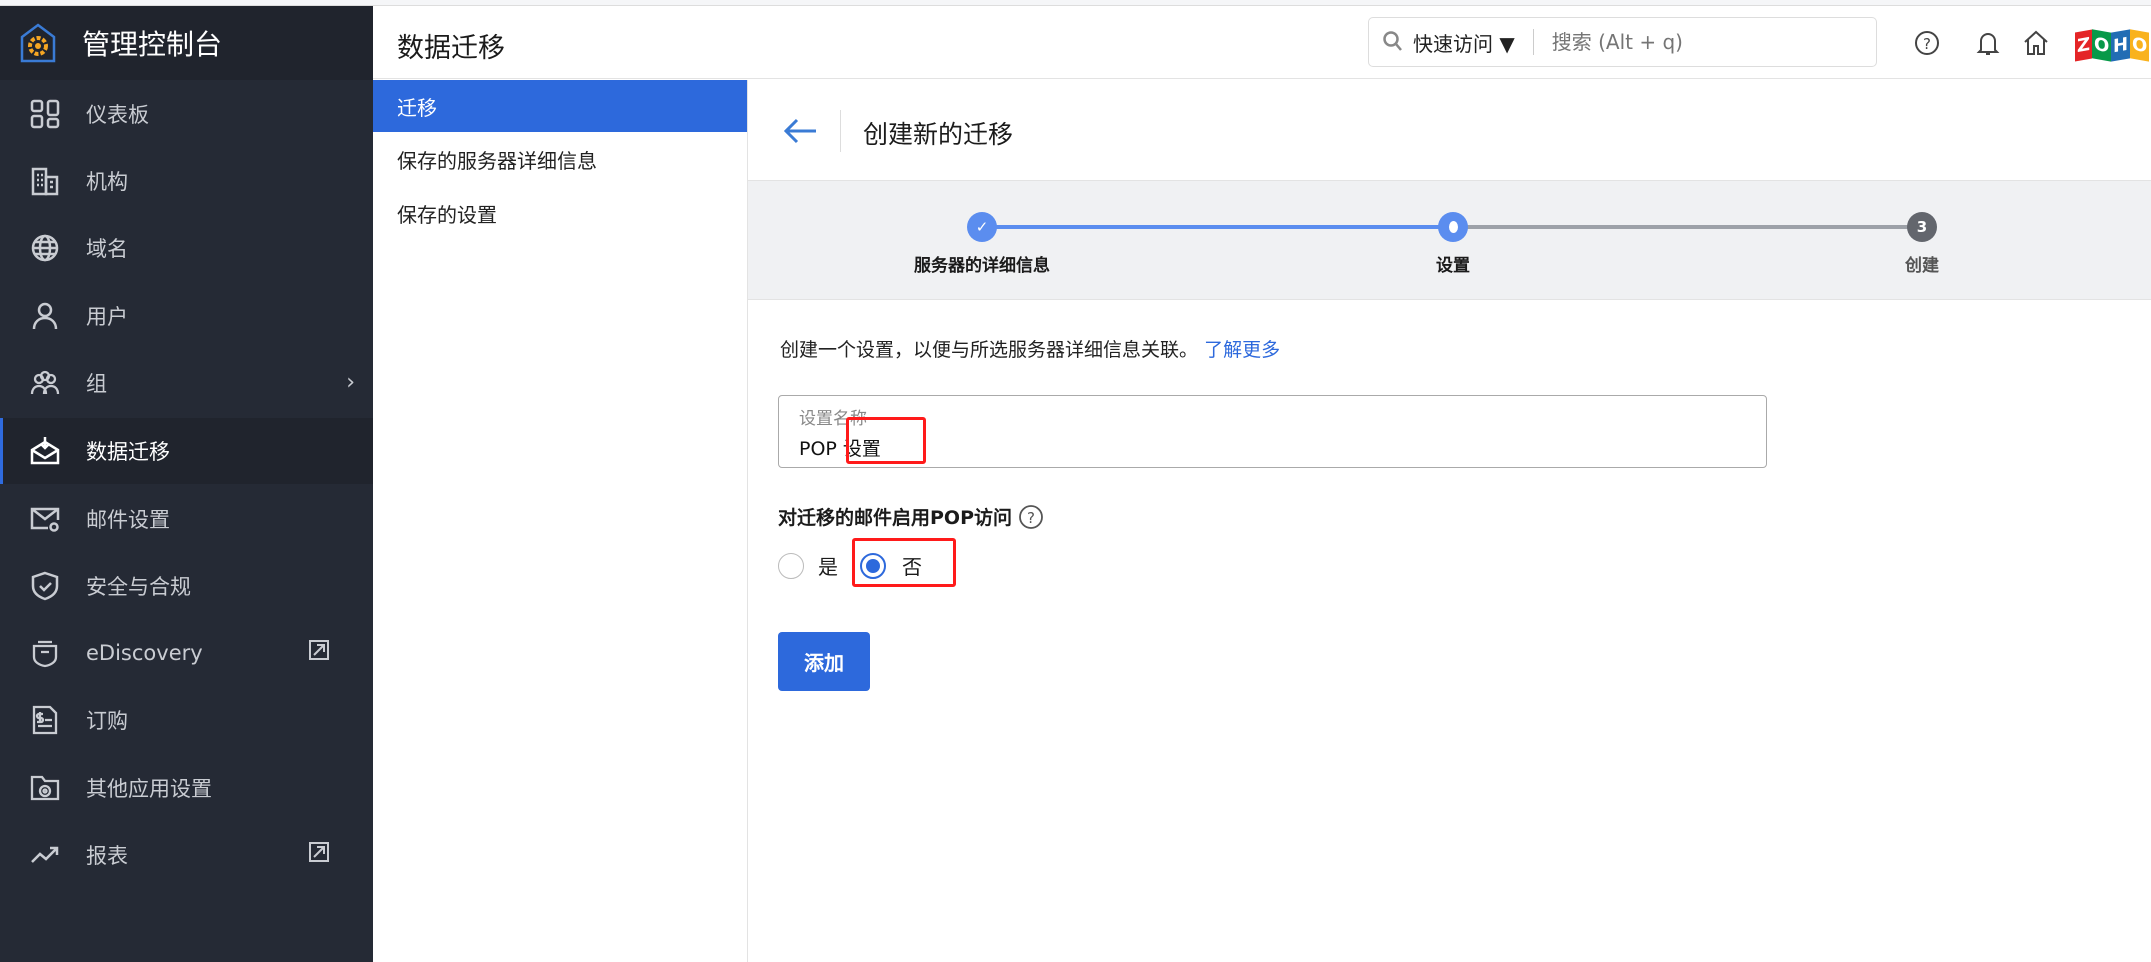  I want to click on search-bar: 快速访问 ▼, so click(1622, 42).